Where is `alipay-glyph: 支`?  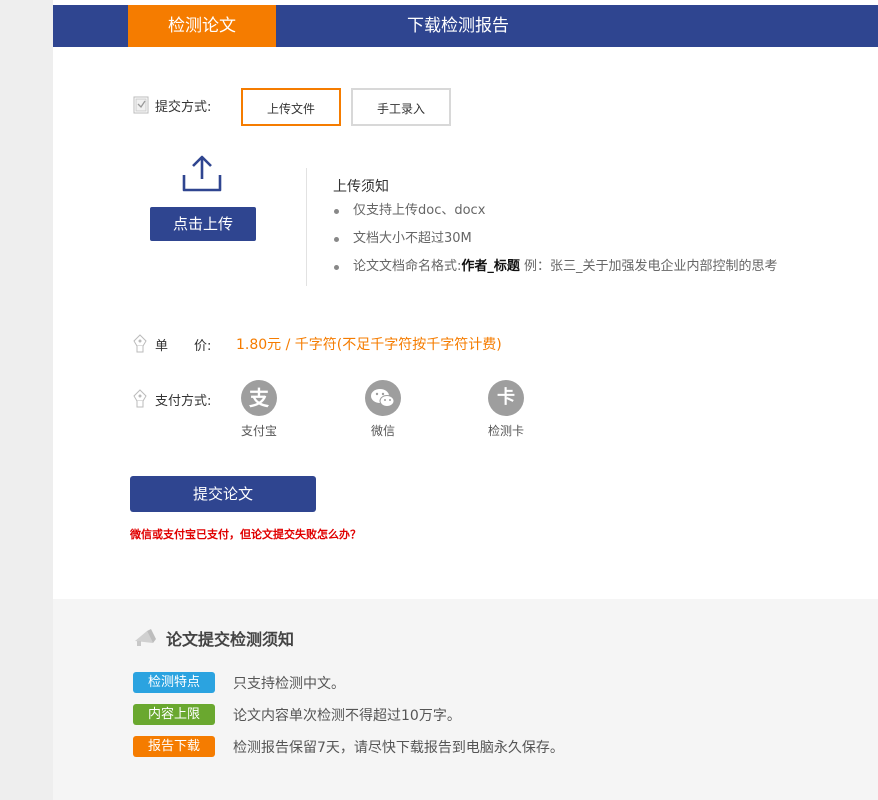
alipay-glyph: 支 is located at coordinates (259, 398).